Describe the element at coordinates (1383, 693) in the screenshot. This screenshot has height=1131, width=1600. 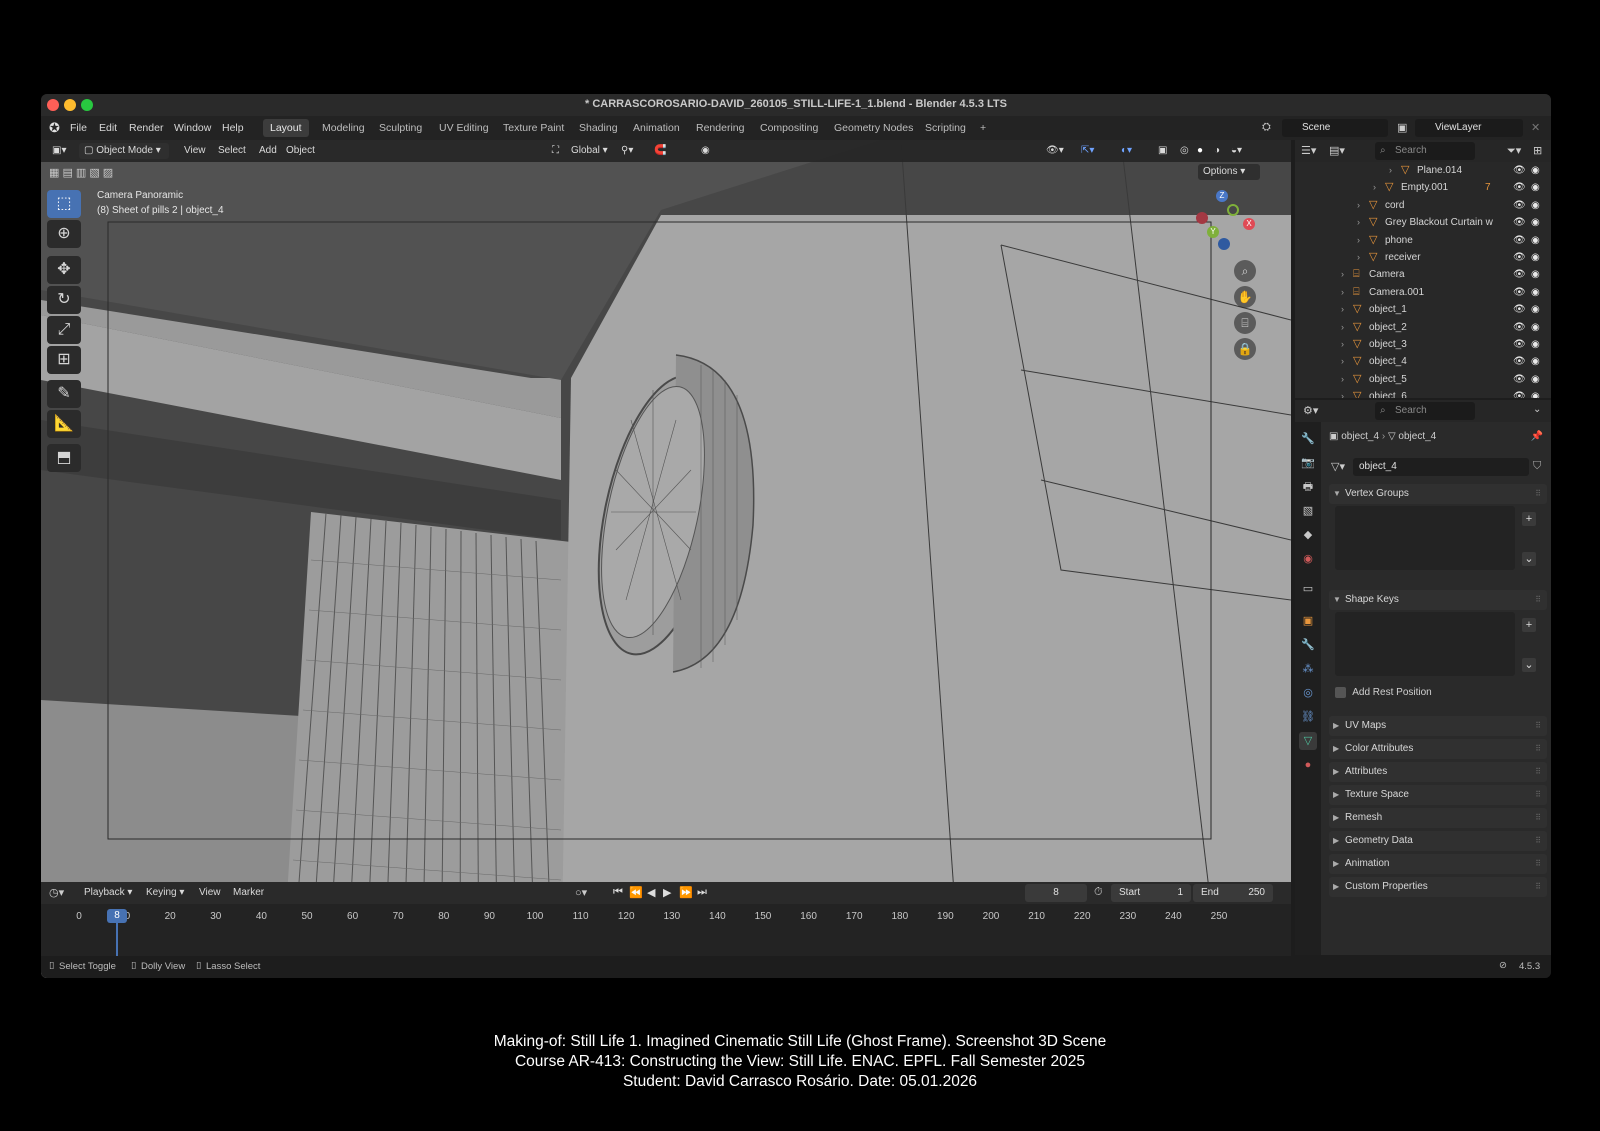
I see `add-rest-position-row: Add Rest Position` at that location.